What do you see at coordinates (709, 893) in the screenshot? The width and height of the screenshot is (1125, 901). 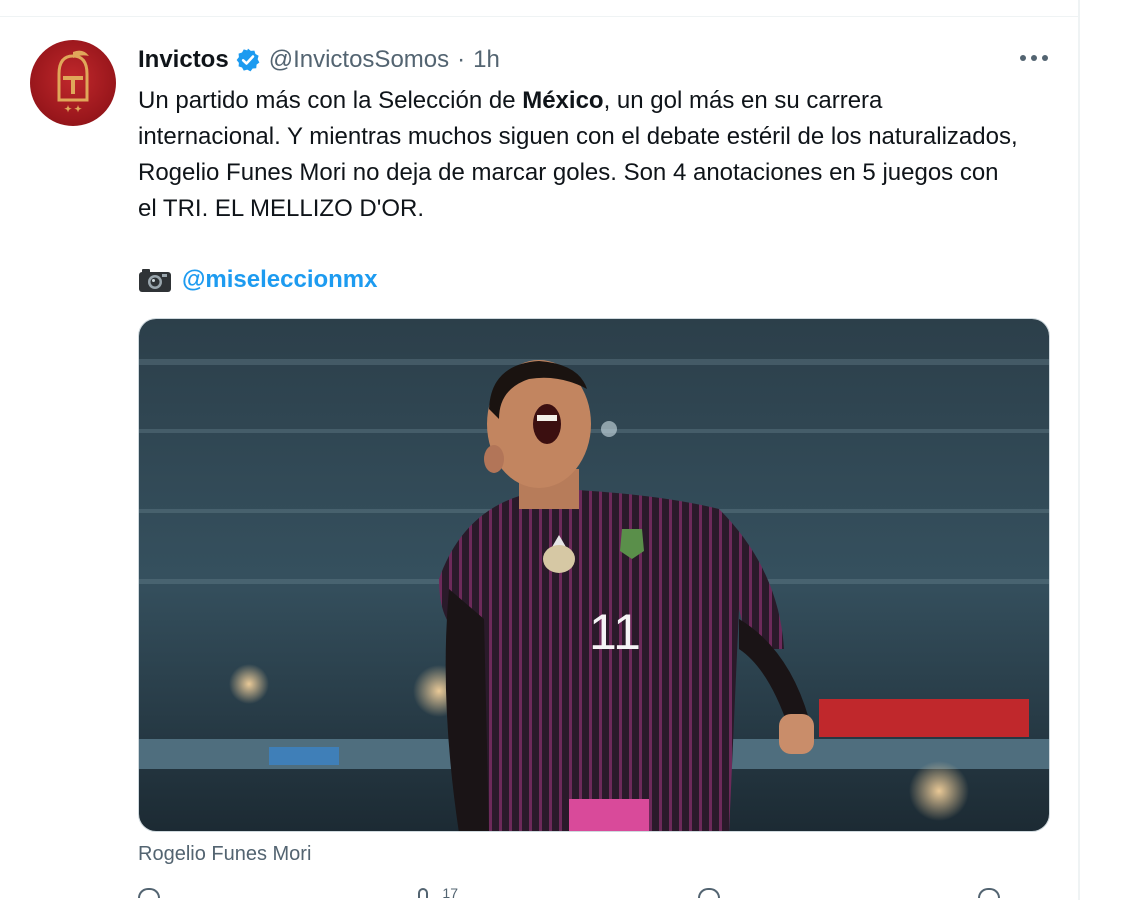 I see `like-icon` at bounding box center [709, 893].